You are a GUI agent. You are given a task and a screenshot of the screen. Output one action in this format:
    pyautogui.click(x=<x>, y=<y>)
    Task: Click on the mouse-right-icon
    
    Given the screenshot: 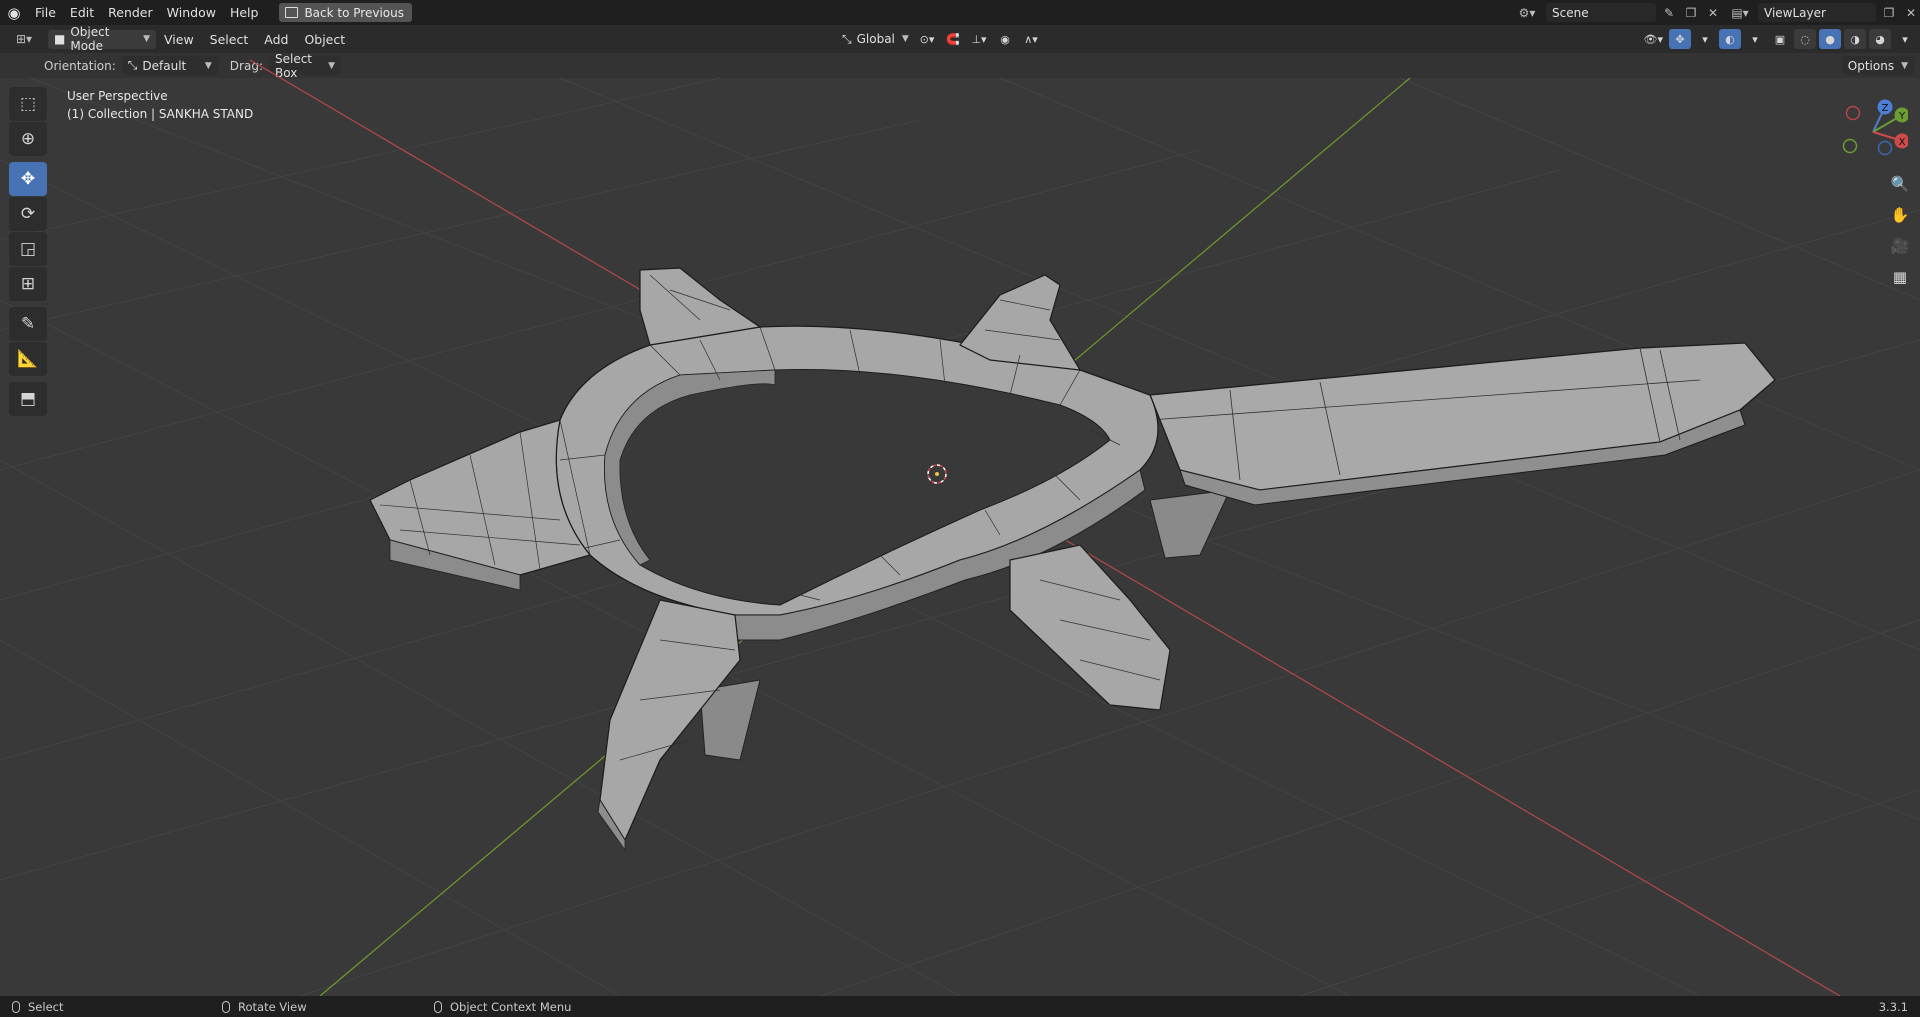 What is the action you would take?
    pyautogui.click(x=438, y=1006)
    